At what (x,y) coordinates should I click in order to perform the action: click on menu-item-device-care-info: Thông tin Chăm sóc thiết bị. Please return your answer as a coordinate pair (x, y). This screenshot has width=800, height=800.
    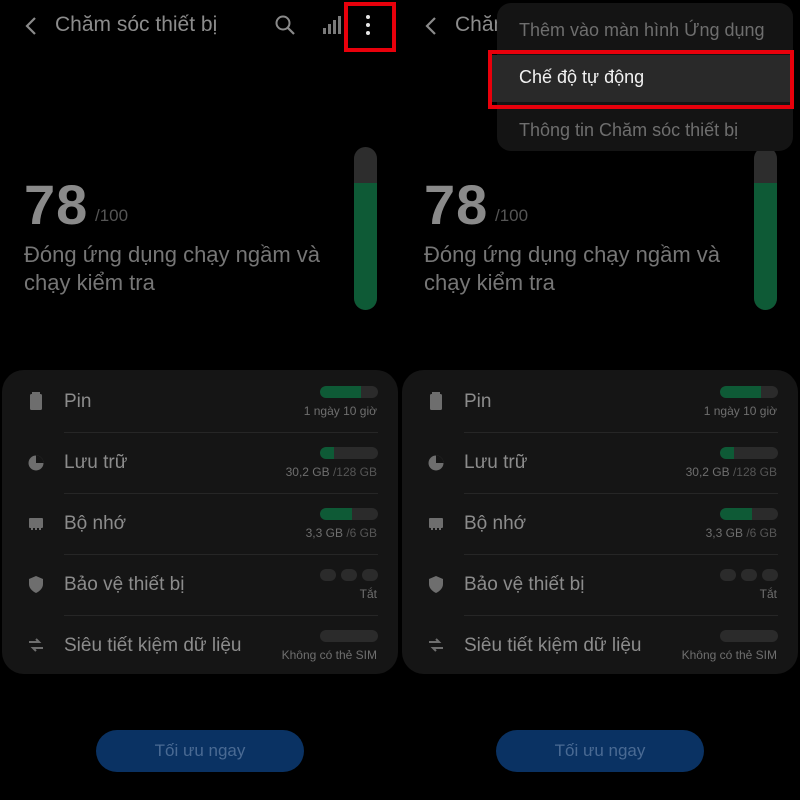
    Looking at the image, I should click on (628, 130).